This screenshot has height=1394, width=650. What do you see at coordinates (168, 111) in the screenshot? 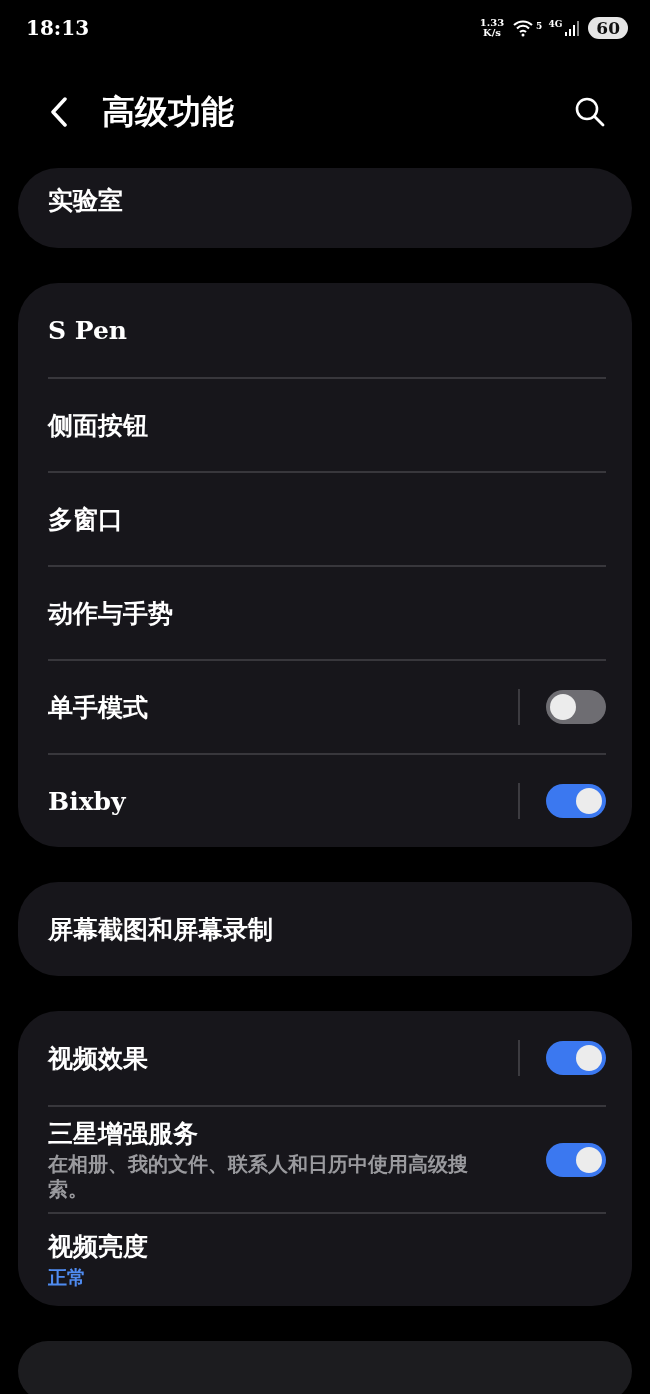
I see `page-title: 高级功能` at bounding box center [168, 111].